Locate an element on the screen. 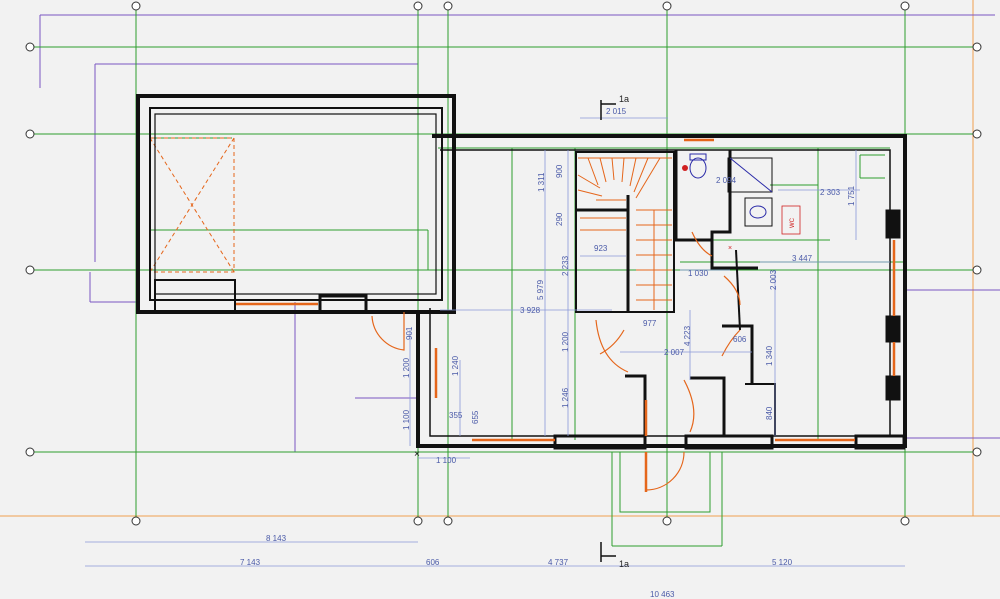 The height and width of the screenshot is (599, 1000). dim-seg-5120: 5 120 is located at coordinates (782, 562).